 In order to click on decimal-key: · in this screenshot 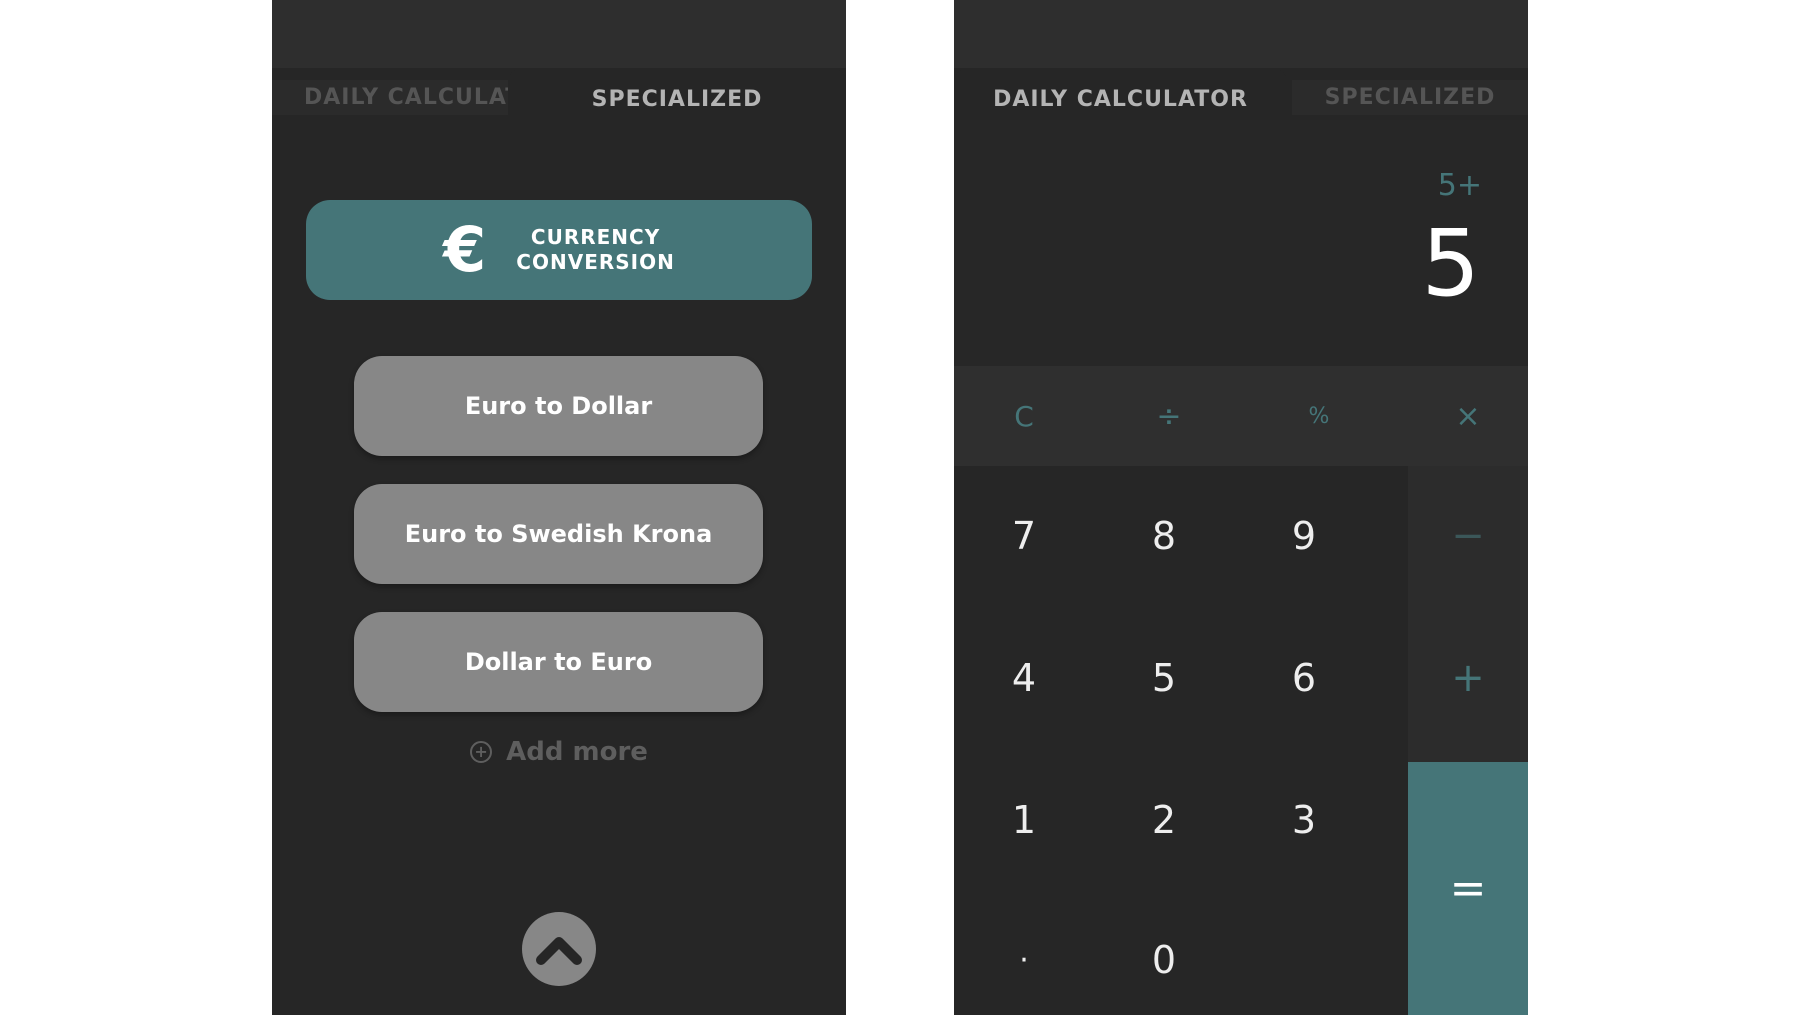, I will do `click(1024, 952)`.